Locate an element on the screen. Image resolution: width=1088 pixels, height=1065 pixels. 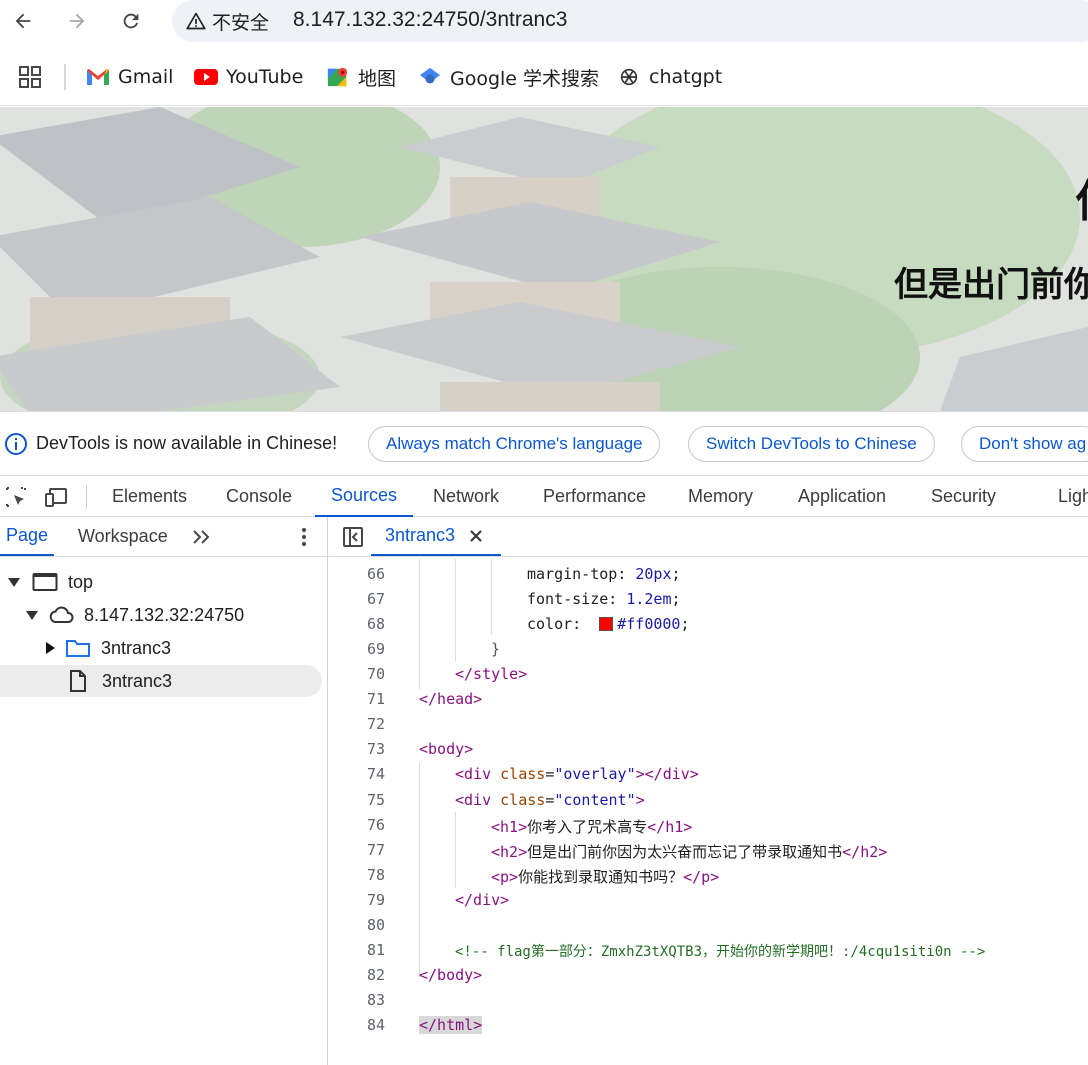
tab-elements: Elements is located at coordinates (149, 496).